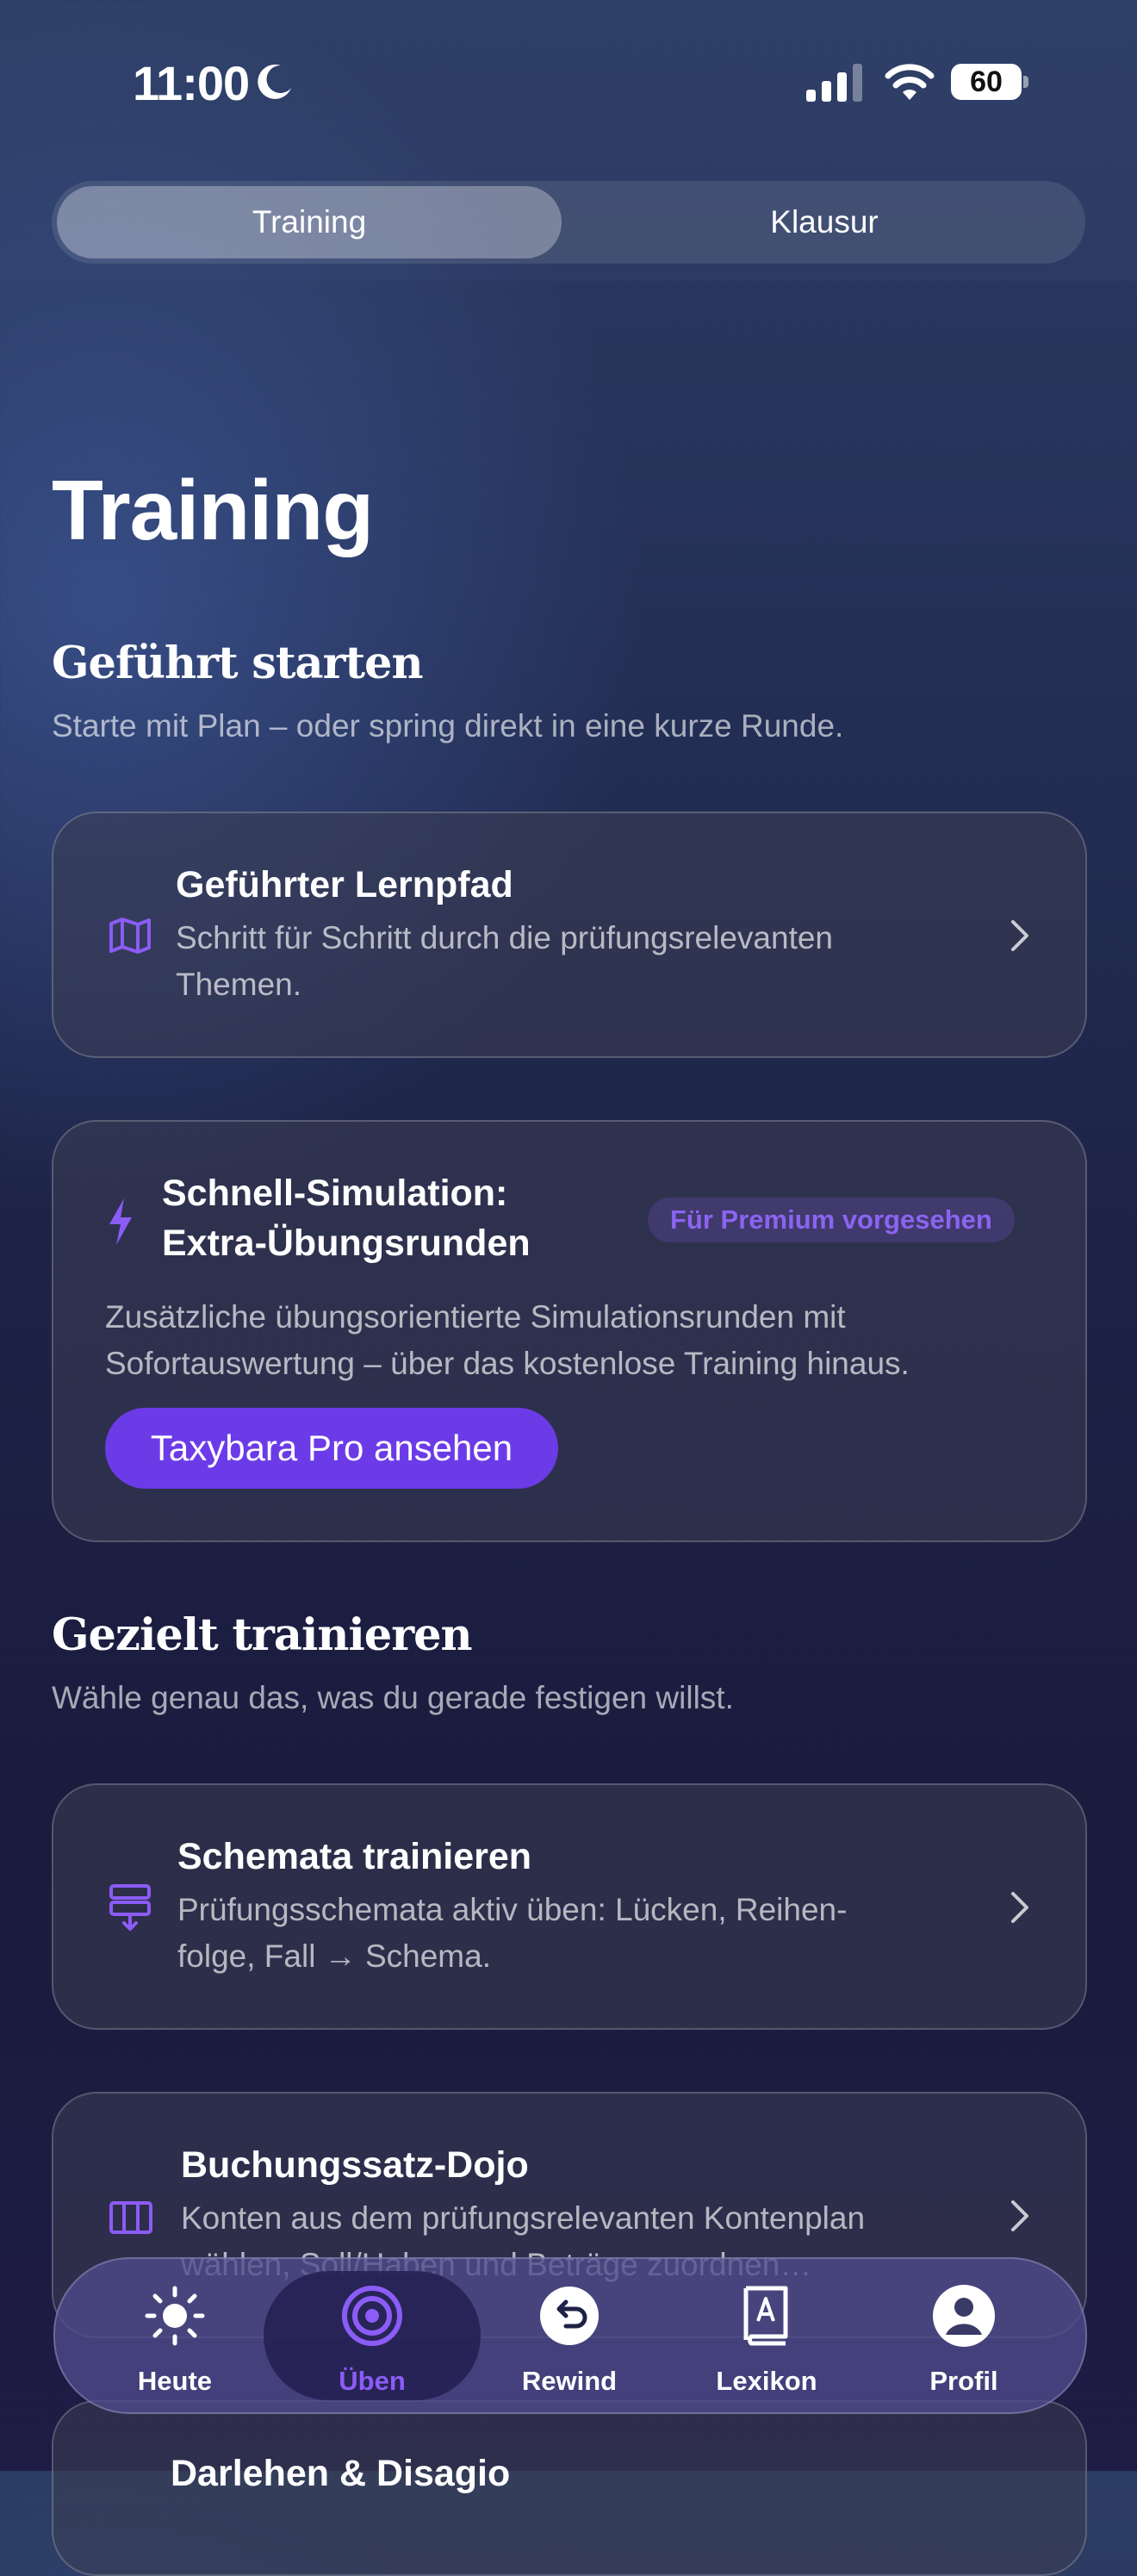  I want to click on section-title-guided: Geführt starten, so click(238, 664).